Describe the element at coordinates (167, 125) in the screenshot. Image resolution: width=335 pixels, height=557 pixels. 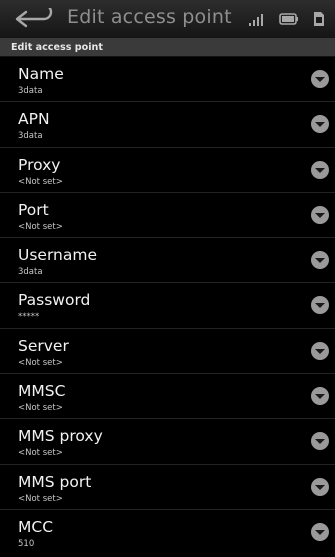
I see `list-item-apn: APN 3data` at that location.